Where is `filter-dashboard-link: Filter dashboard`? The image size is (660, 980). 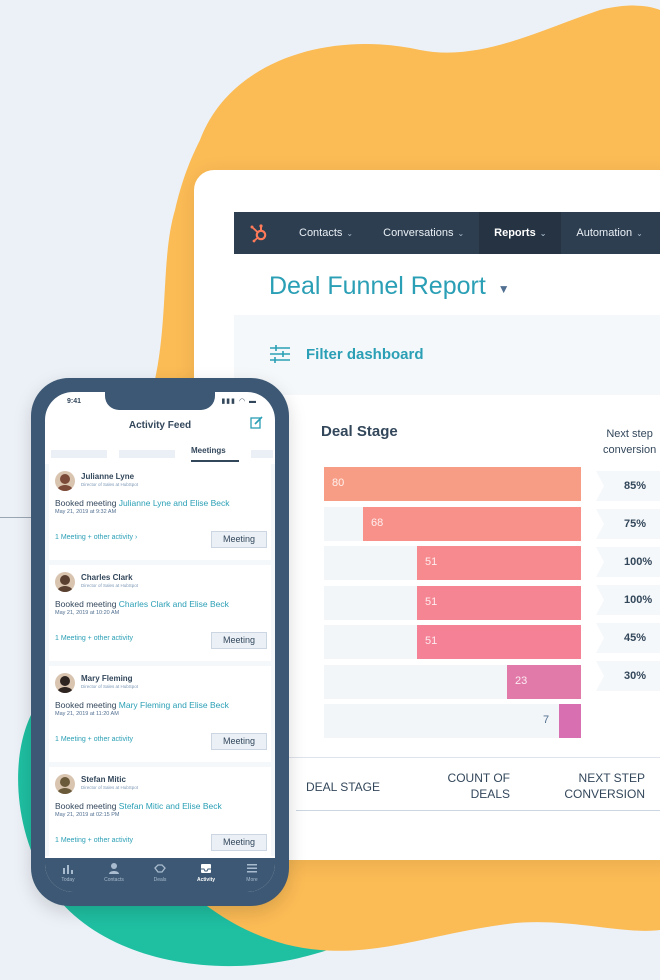 filter-dashboard-link: Filter dashboard is located at coordinates (365, 354).